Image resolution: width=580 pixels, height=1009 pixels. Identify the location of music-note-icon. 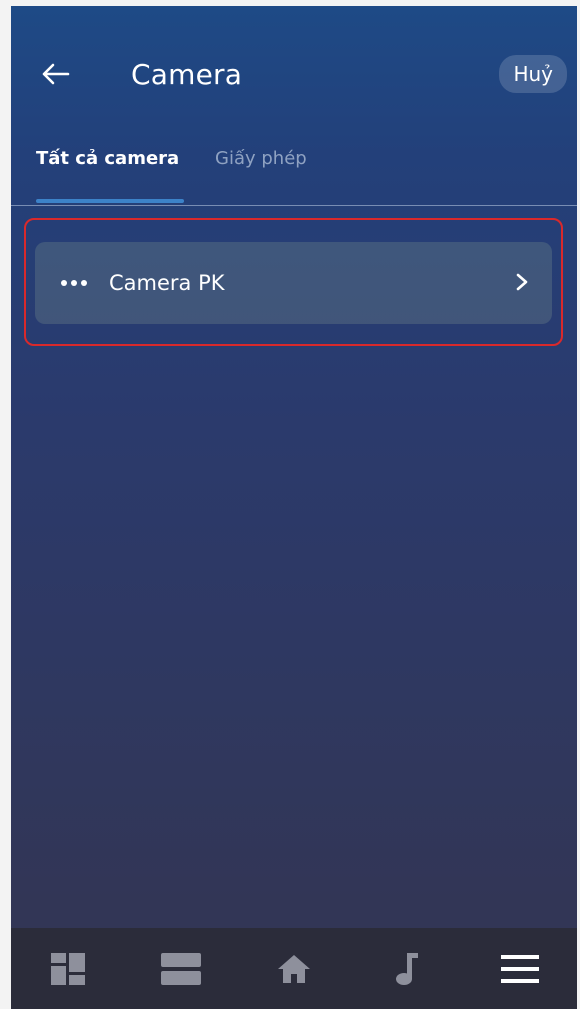
(407, 968).